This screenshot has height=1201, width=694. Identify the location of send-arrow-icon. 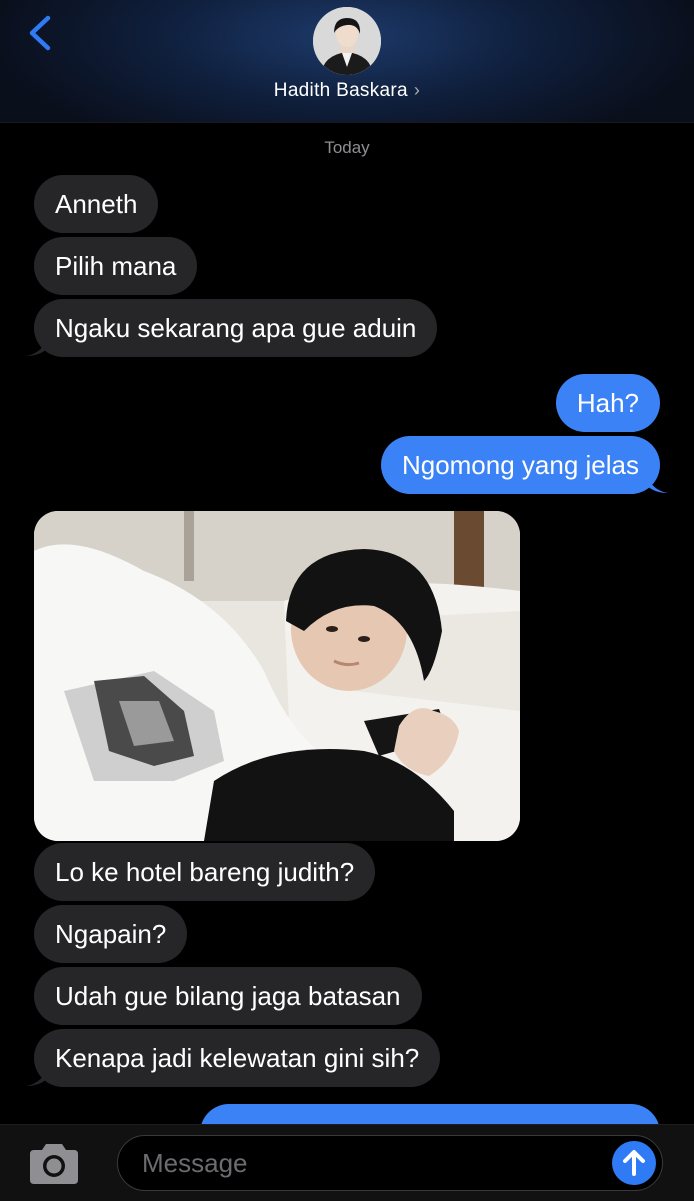
(634, 1163).